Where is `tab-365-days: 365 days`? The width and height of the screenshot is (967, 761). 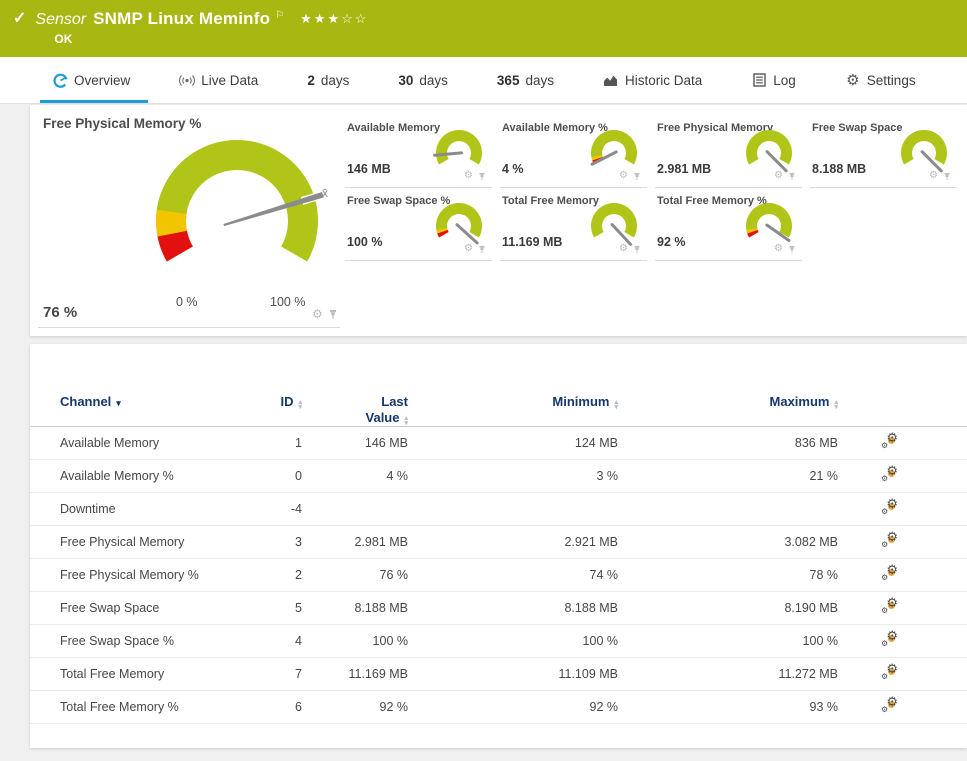 tab-365-days: 365 days is located at coordinates (525, 80).